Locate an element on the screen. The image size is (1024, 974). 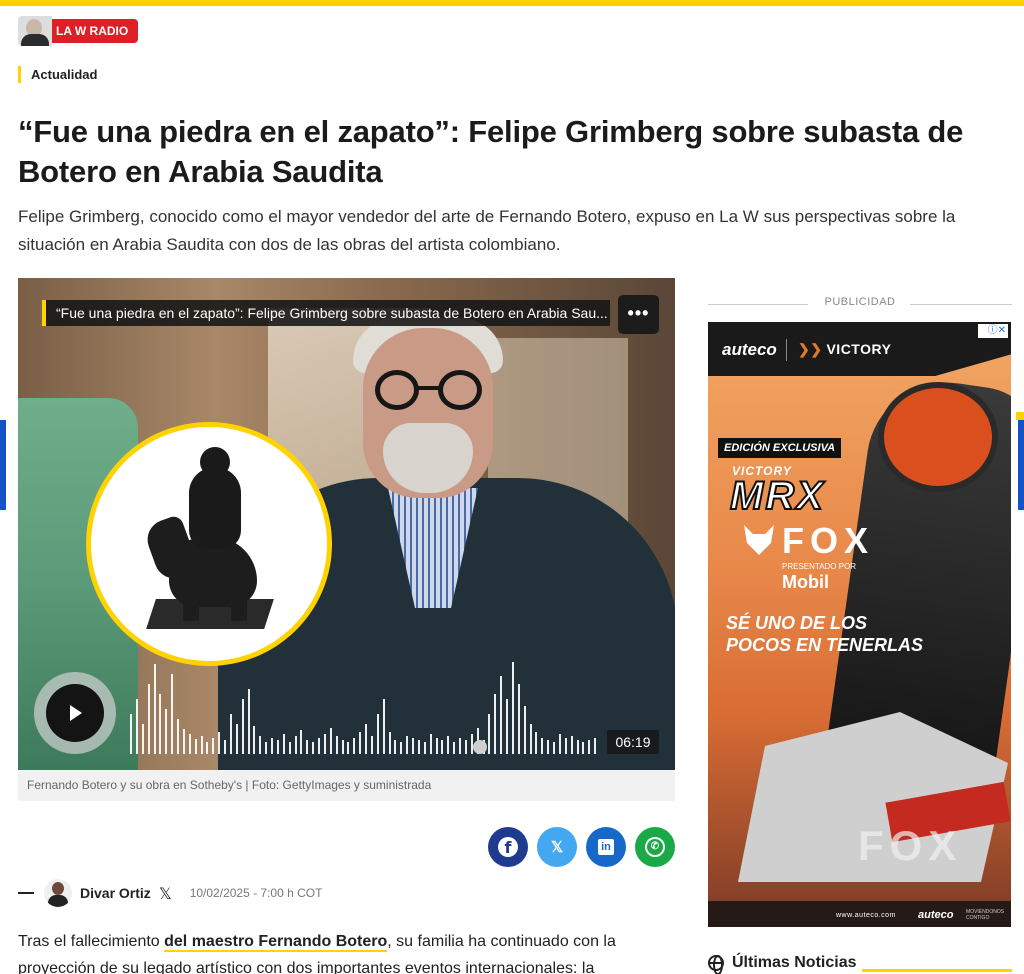
side-banner-left is located at coordinates (3, 465).